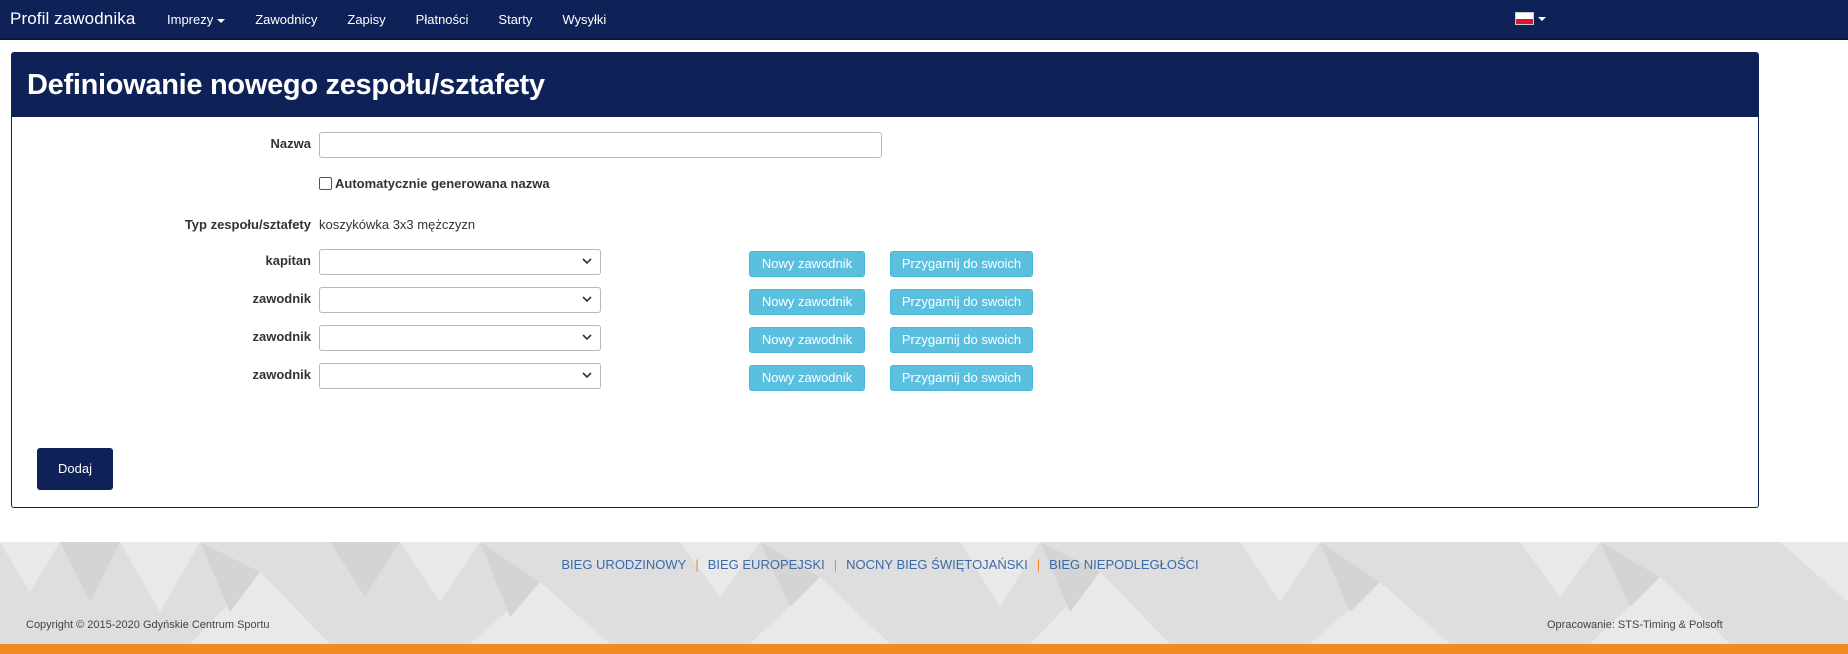 This screenshot has height=654, width=1848. What do you see at coordinates (397, 224) in the screenshot?
I see `team-type-value: koszykówka 3x3 mężczyzn` at bounding box center [397, 224].